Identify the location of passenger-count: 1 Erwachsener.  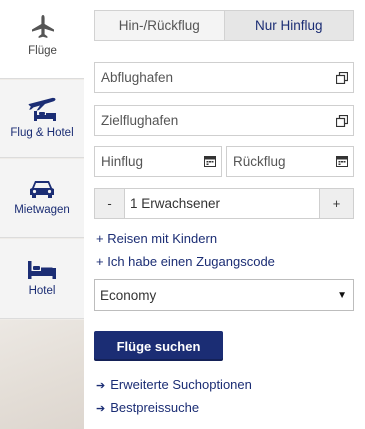
(222, 203).